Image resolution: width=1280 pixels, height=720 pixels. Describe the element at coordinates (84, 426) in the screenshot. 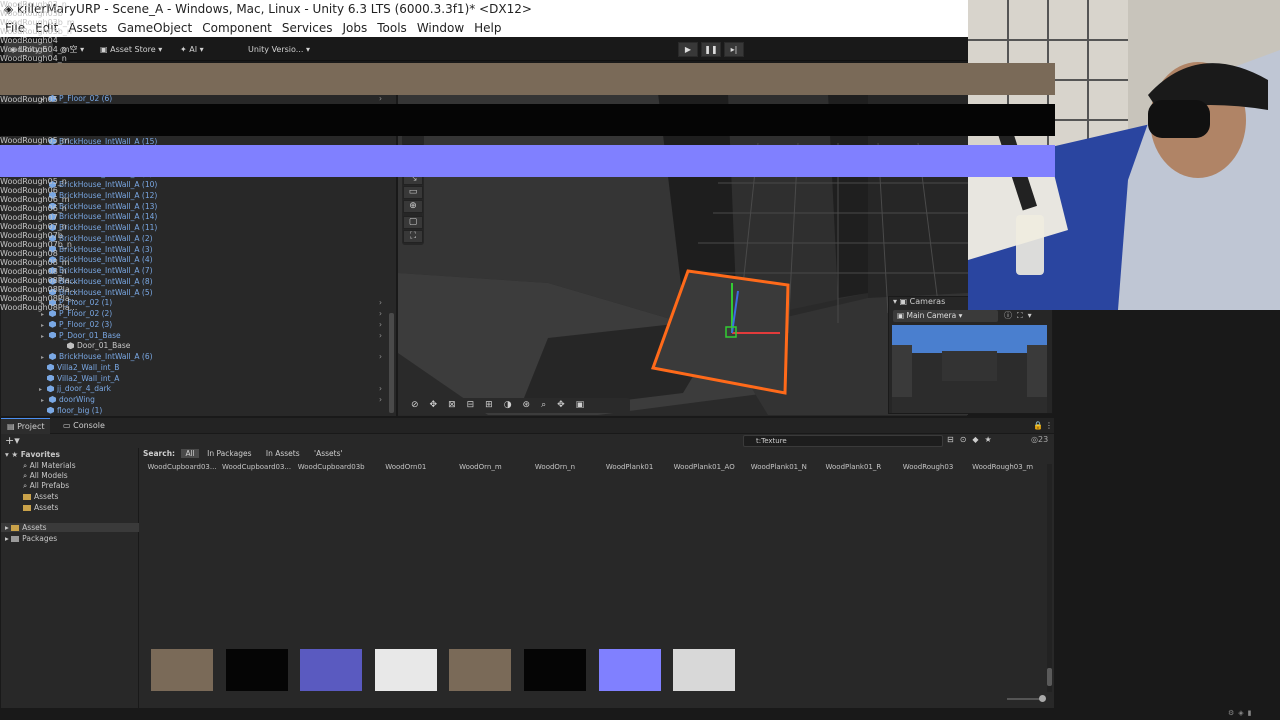

I see `tab-console: ▭ Console` at that location.